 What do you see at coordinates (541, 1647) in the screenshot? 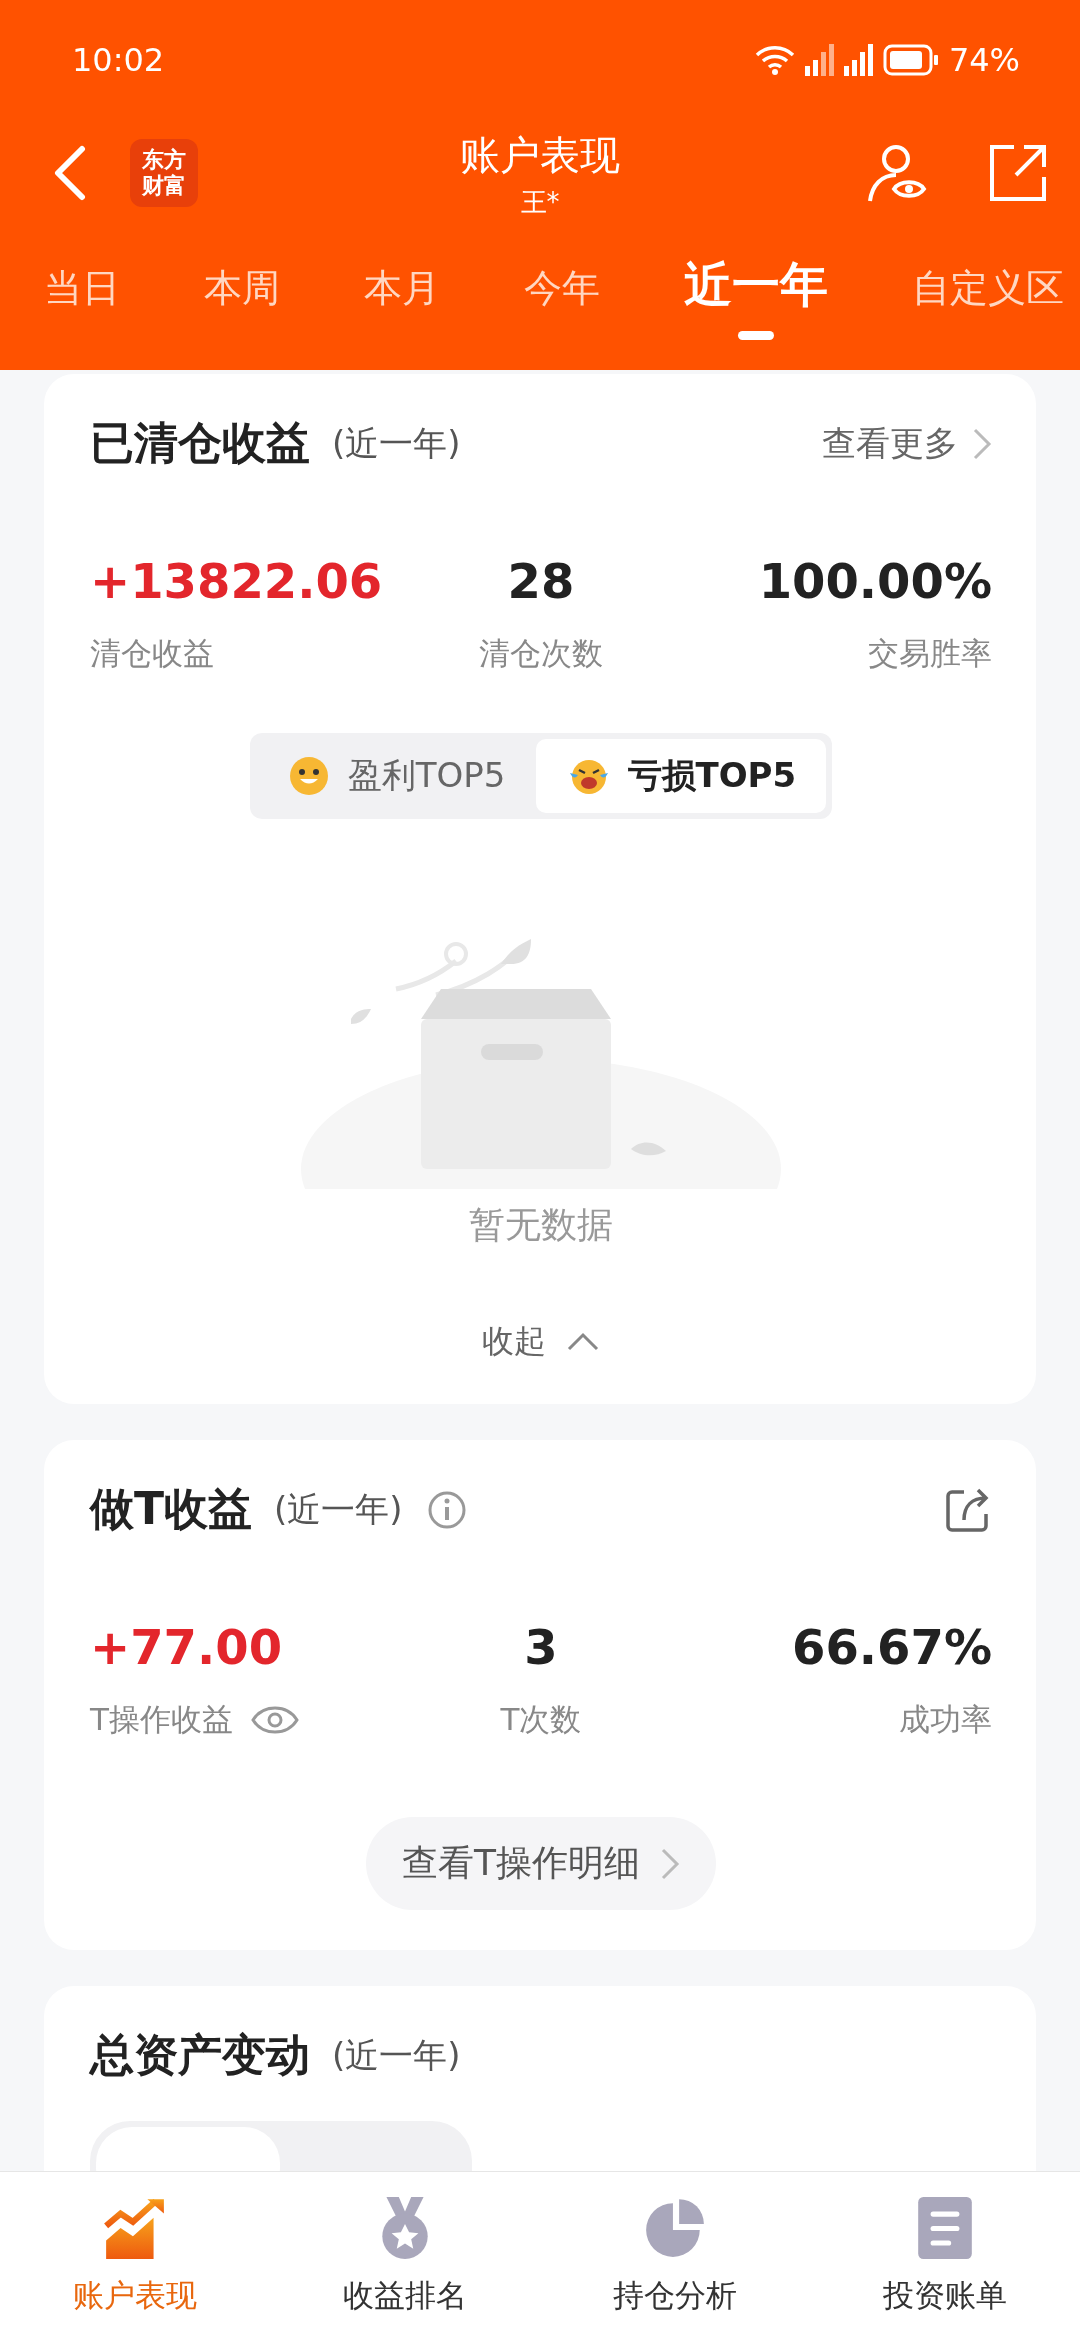
I see `stat-value: 3` at bounding box center [541, 1647].